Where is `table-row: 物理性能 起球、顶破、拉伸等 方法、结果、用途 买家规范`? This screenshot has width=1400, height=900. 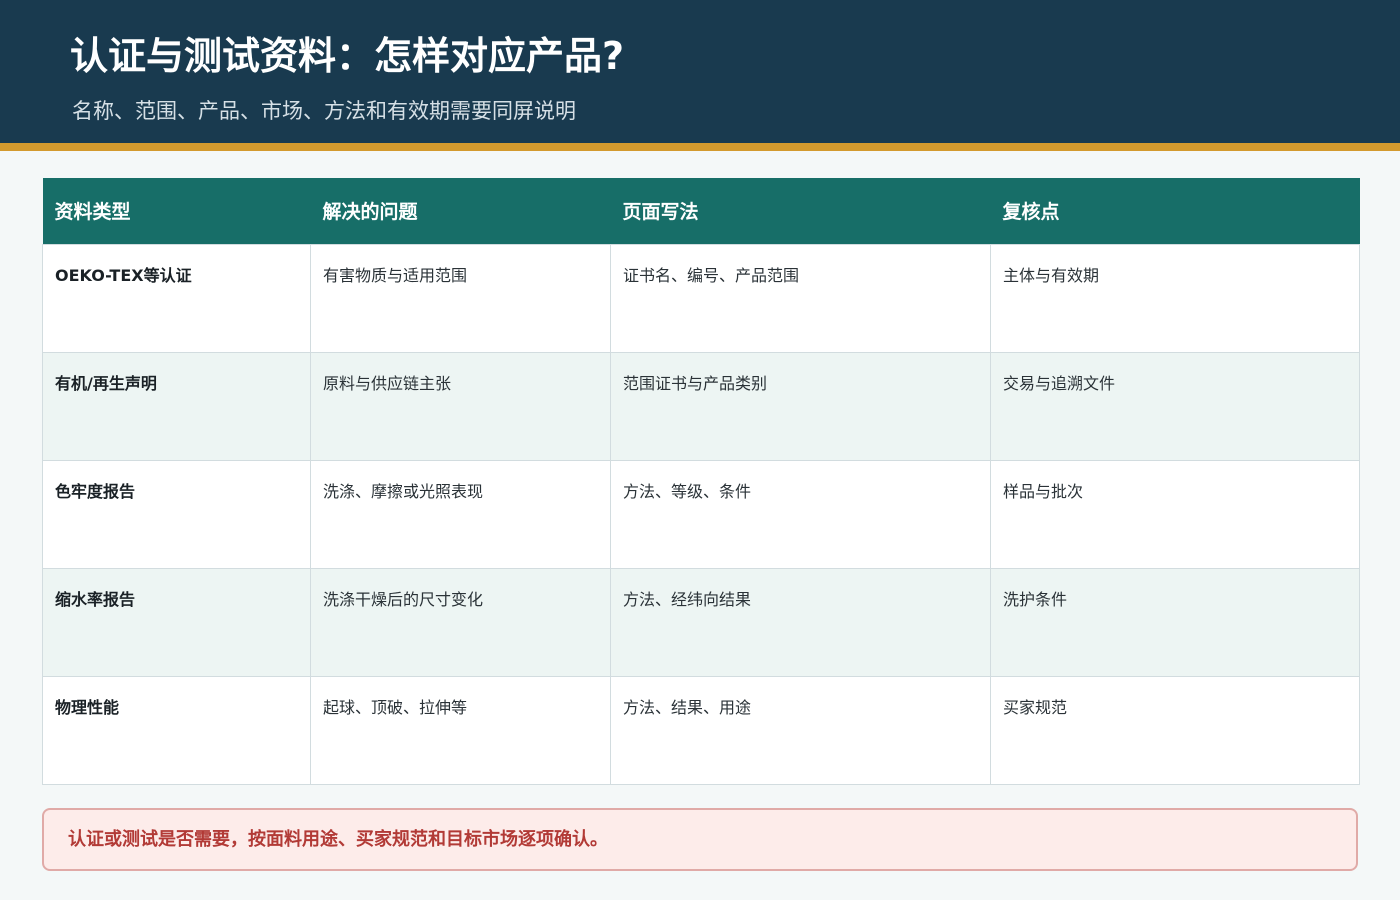 table-row: 物理性能 起球、顶破、拉伸等 方法、结果、用途 买家规范 is located at coordinates (701, 730).